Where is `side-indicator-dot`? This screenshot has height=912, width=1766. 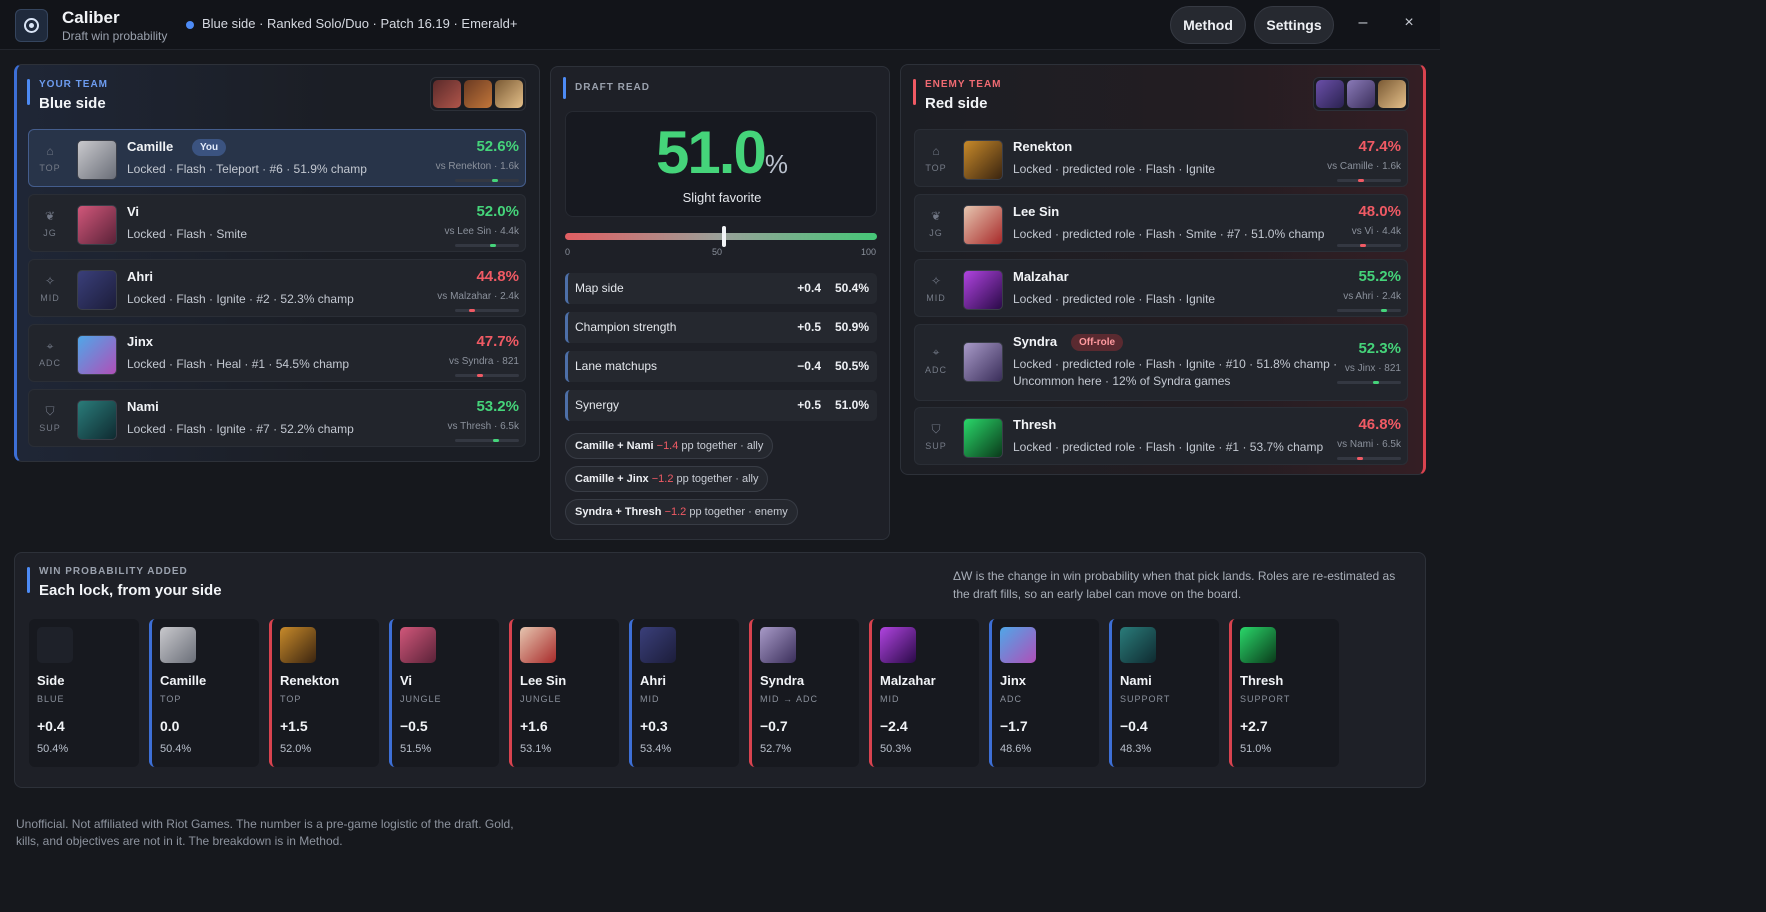 side-indicator-dot is located at coordinates (190, 25).